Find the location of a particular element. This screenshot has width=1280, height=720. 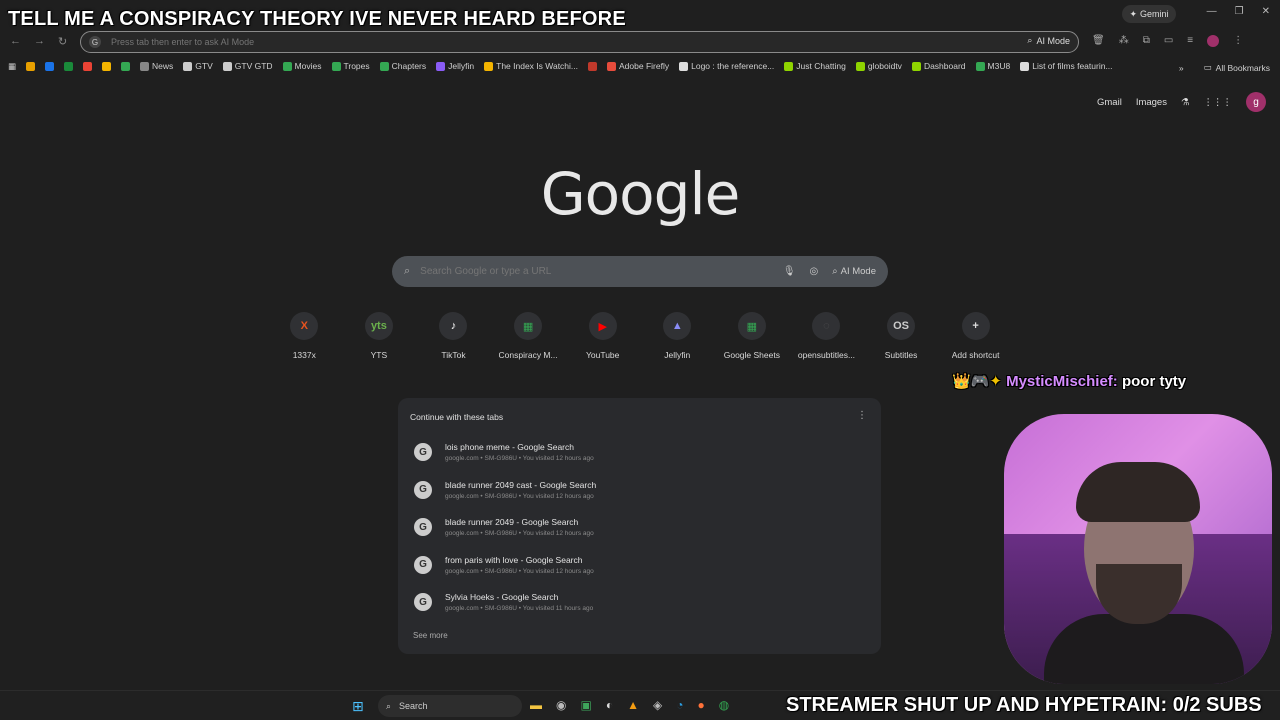

bookmark-label: GTV is located at coordinates (204, 66).